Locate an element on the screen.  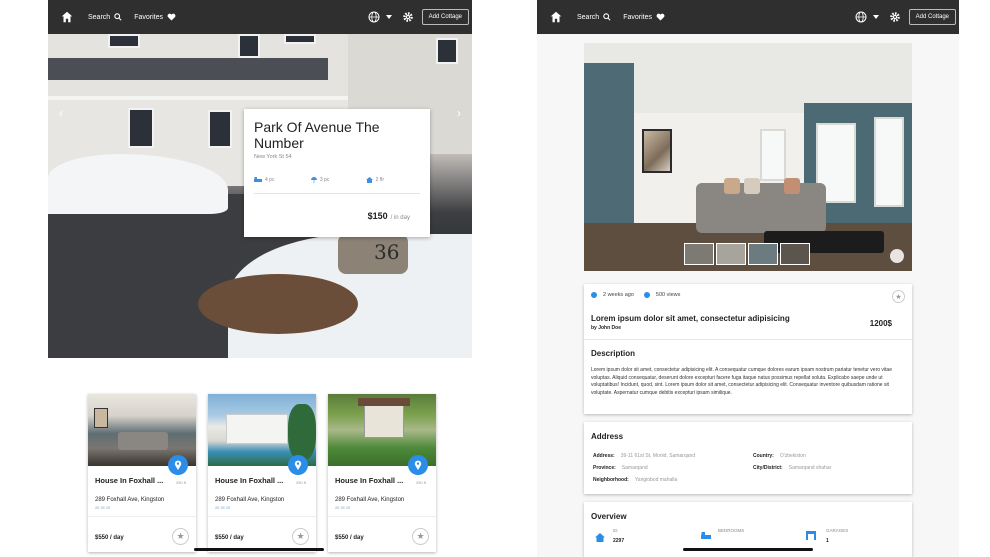
city-row: City/District: Samarqand shahar is located at coordinates (833, 468).